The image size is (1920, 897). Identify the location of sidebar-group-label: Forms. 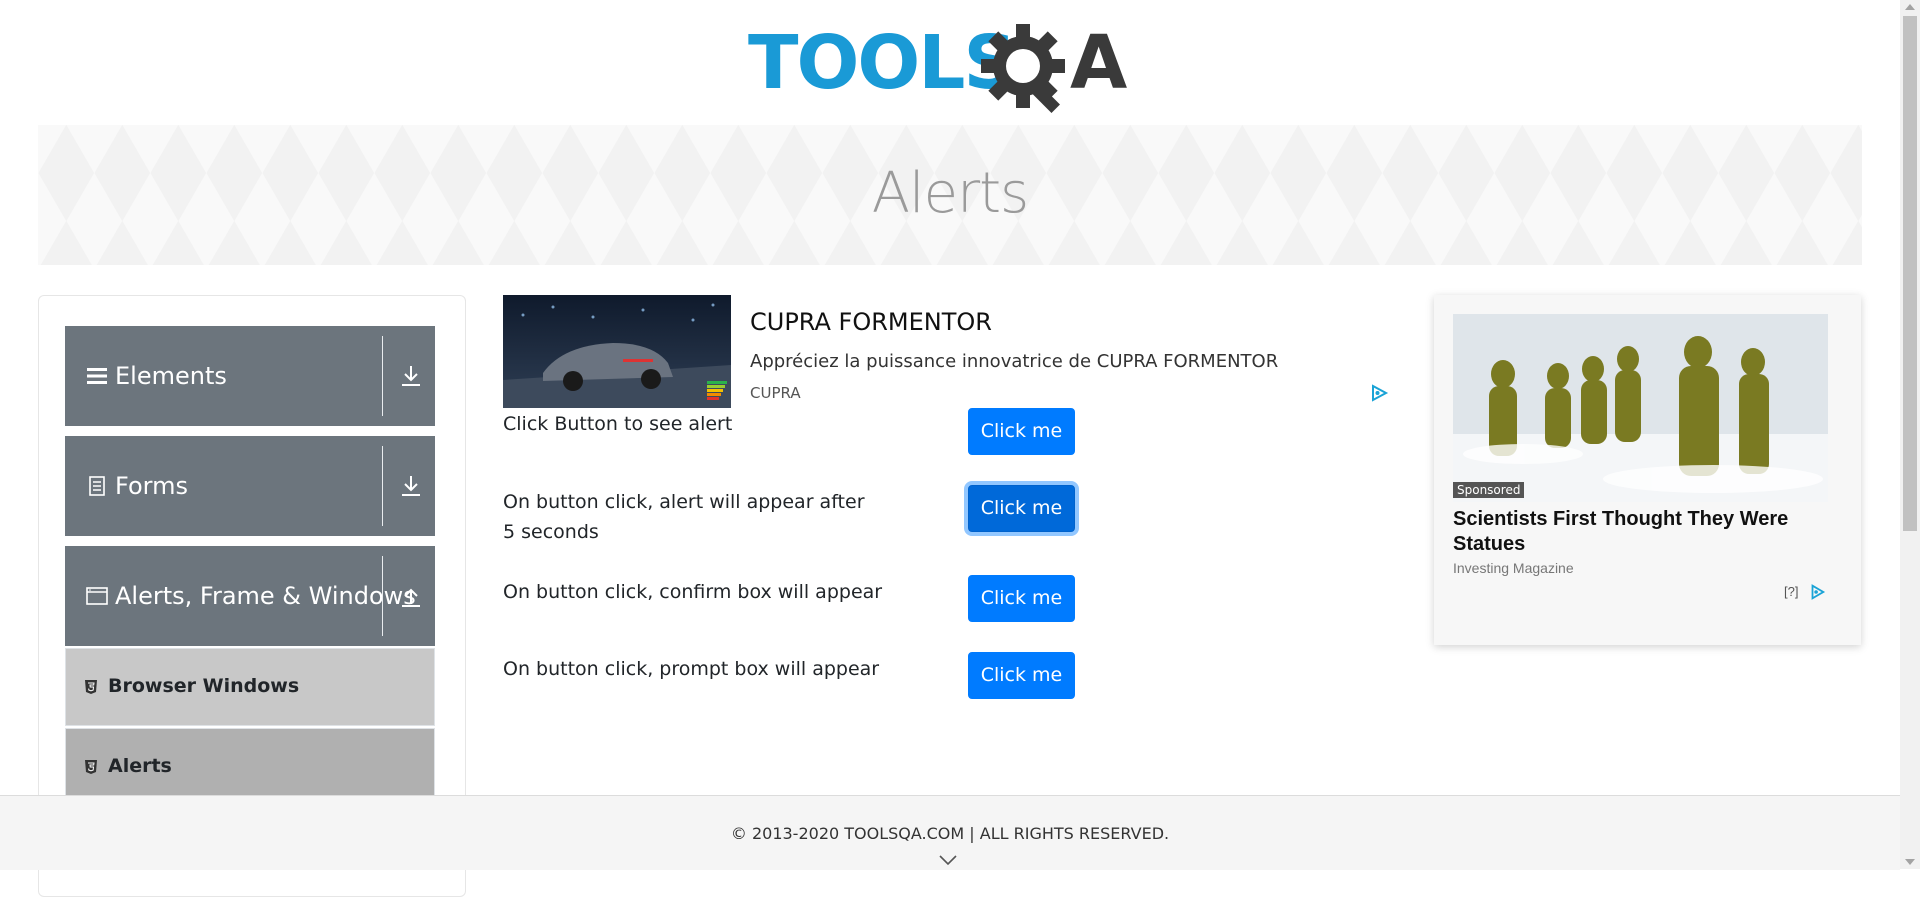
(151, 486).